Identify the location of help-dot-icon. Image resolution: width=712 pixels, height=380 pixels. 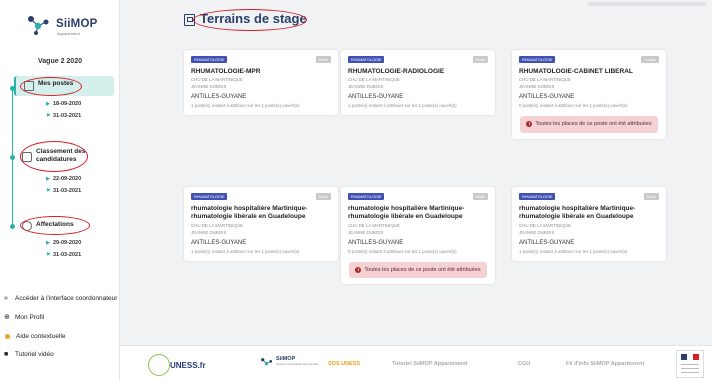
(7, 336).